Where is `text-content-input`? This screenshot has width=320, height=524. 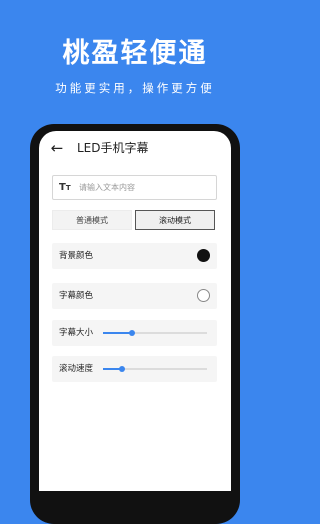
text-content-input is located at coordinates (144, 187).